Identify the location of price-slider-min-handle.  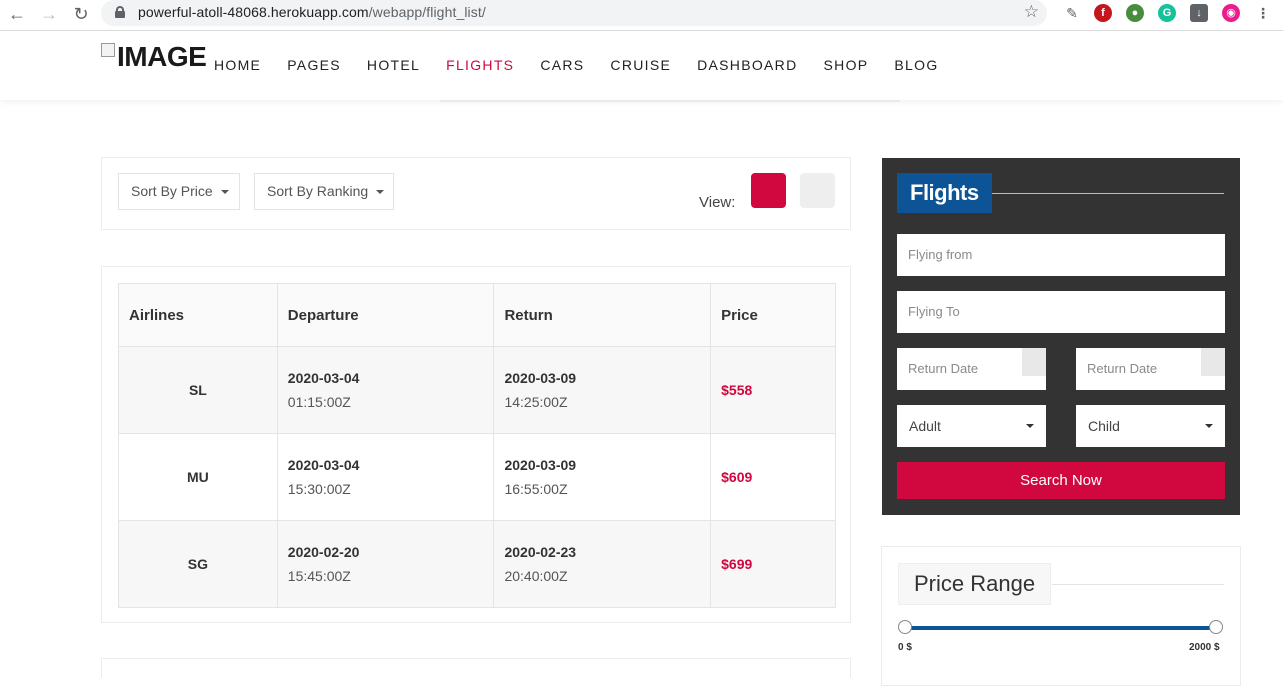
(905, 627).